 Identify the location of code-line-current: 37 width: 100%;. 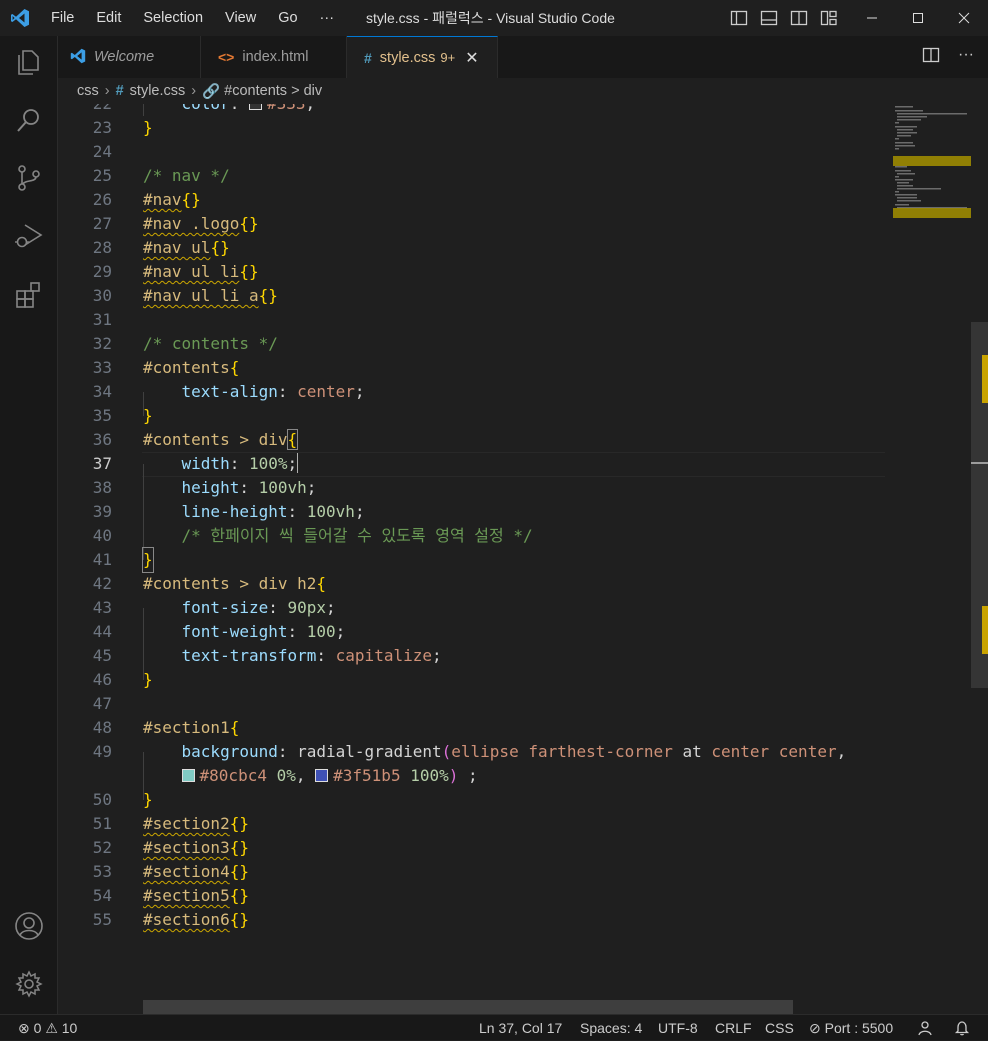
(195, 463).